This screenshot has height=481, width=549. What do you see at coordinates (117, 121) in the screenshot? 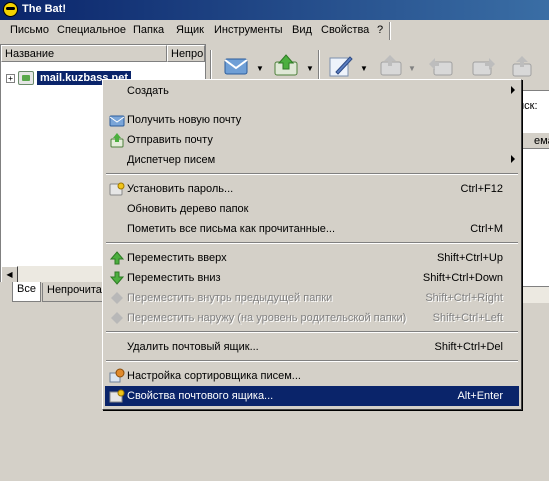
I see `receive-mail-icon` at bounding box center [117, 121].